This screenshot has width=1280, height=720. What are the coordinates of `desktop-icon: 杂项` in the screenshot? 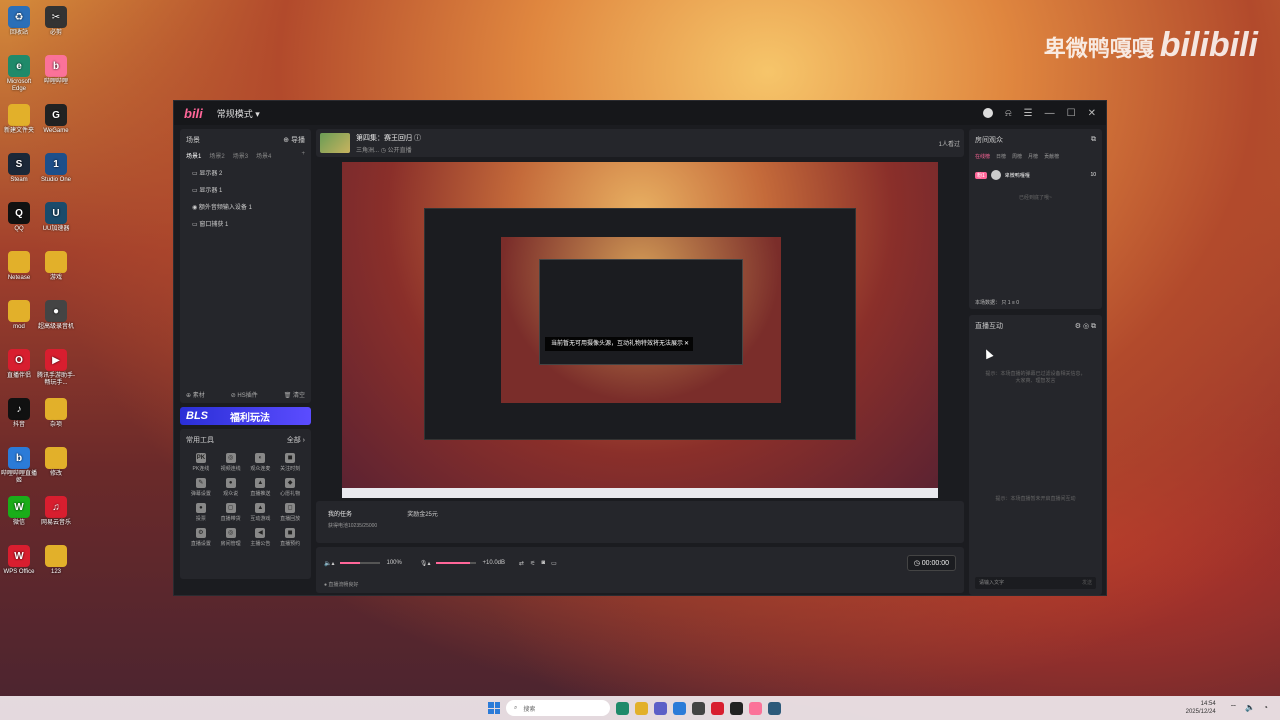 It's located at (56, 413).